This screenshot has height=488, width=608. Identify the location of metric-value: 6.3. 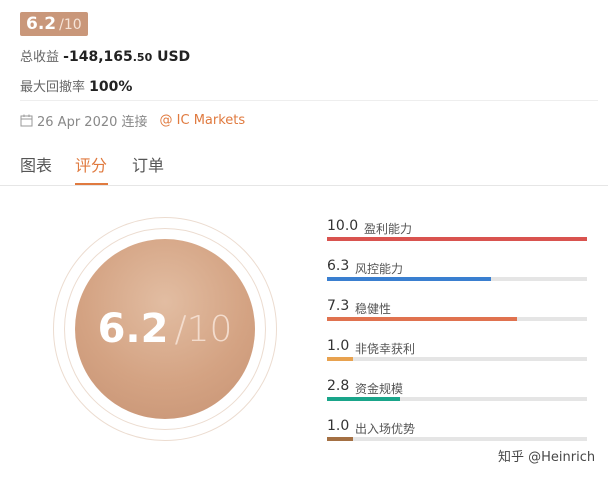
(338, 266).